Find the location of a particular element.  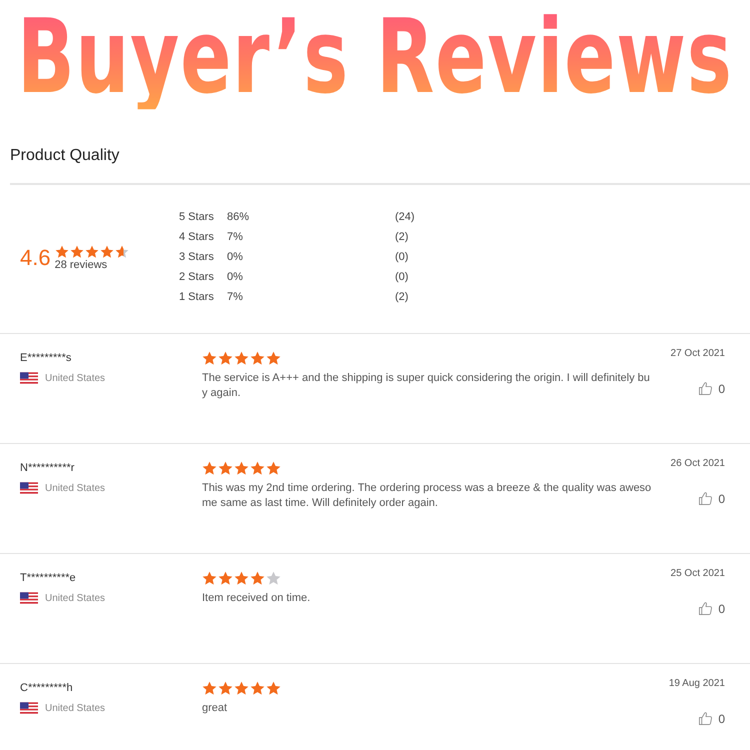

star-level-label: 5 Stars is located at coordinates (197, 218).